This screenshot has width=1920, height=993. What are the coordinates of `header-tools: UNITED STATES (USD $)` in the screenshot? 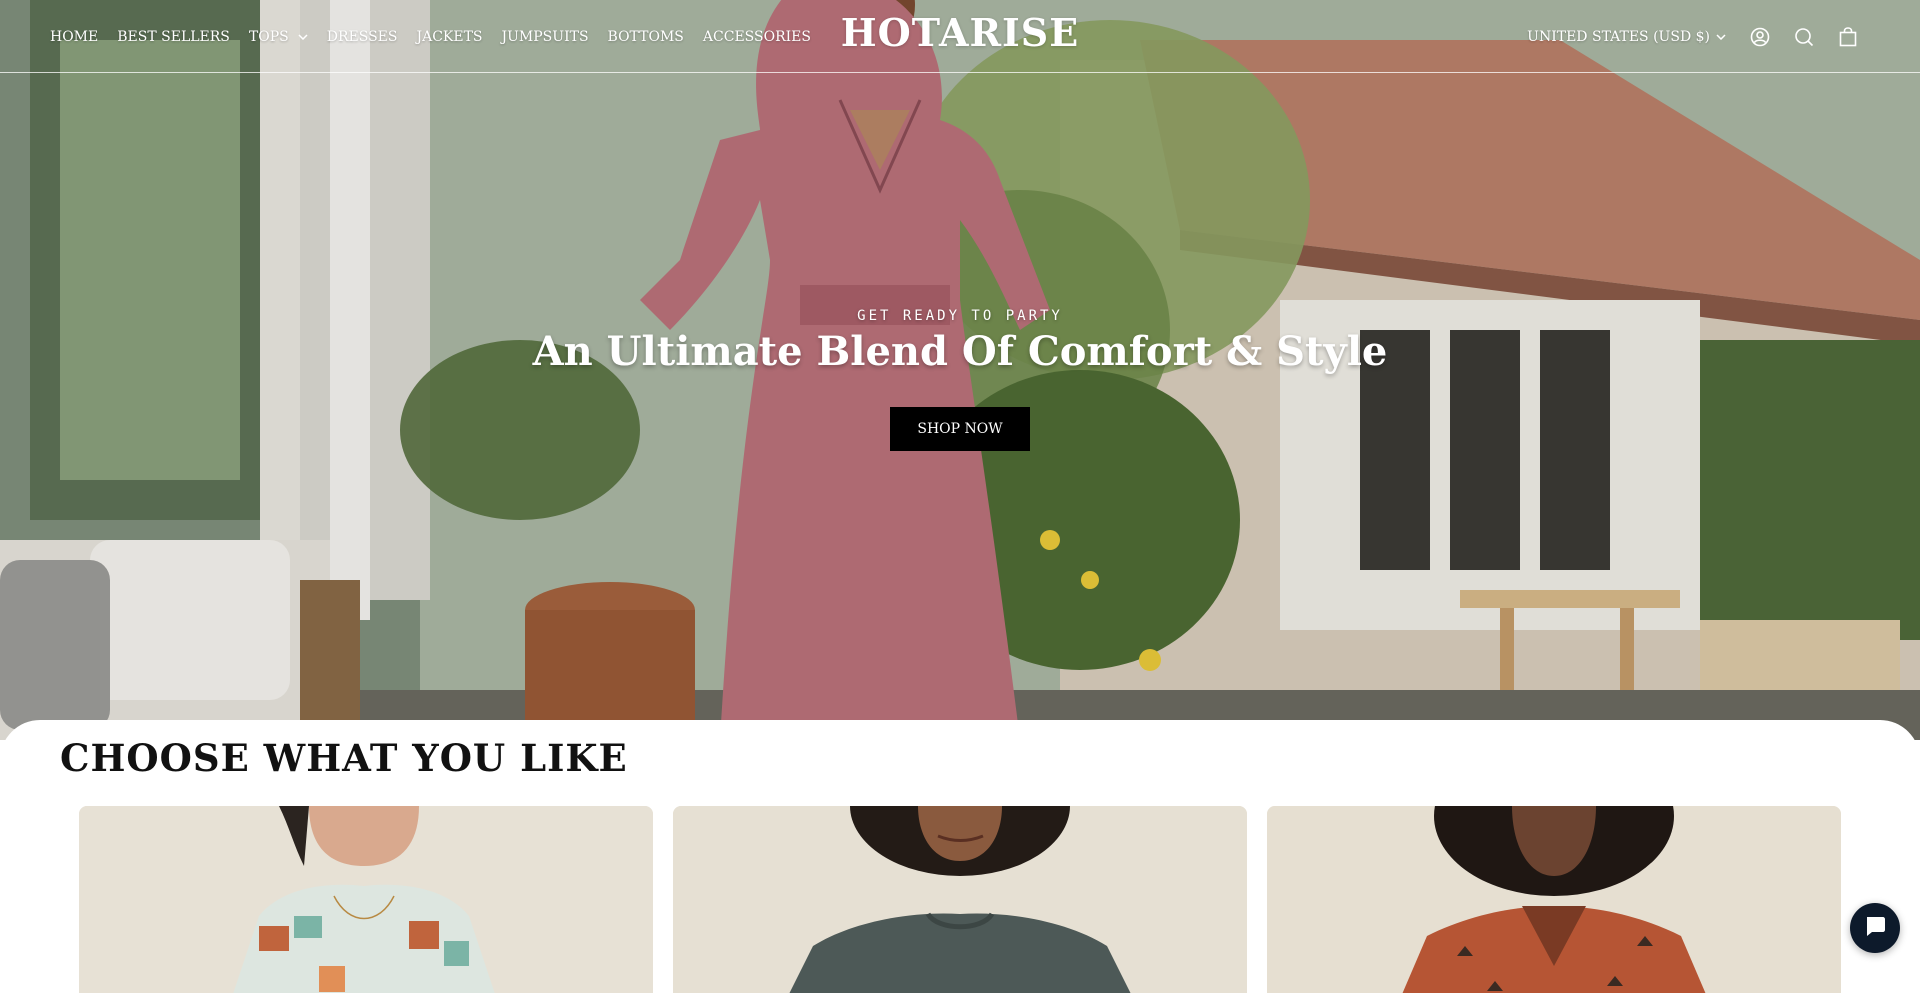 It's located at (1723, 36).